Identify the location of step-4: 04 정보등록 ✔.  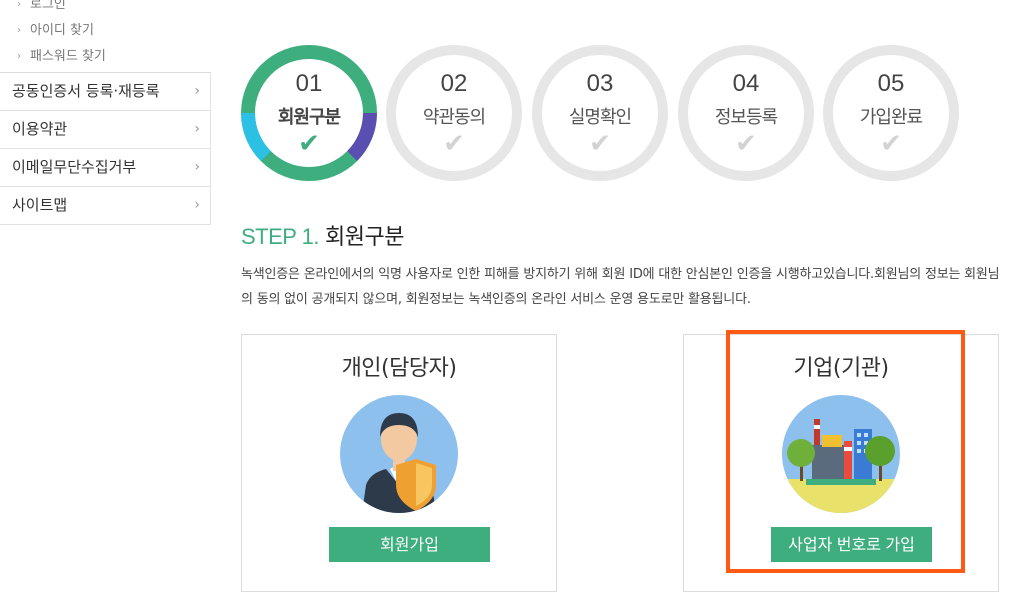
(746, 113).